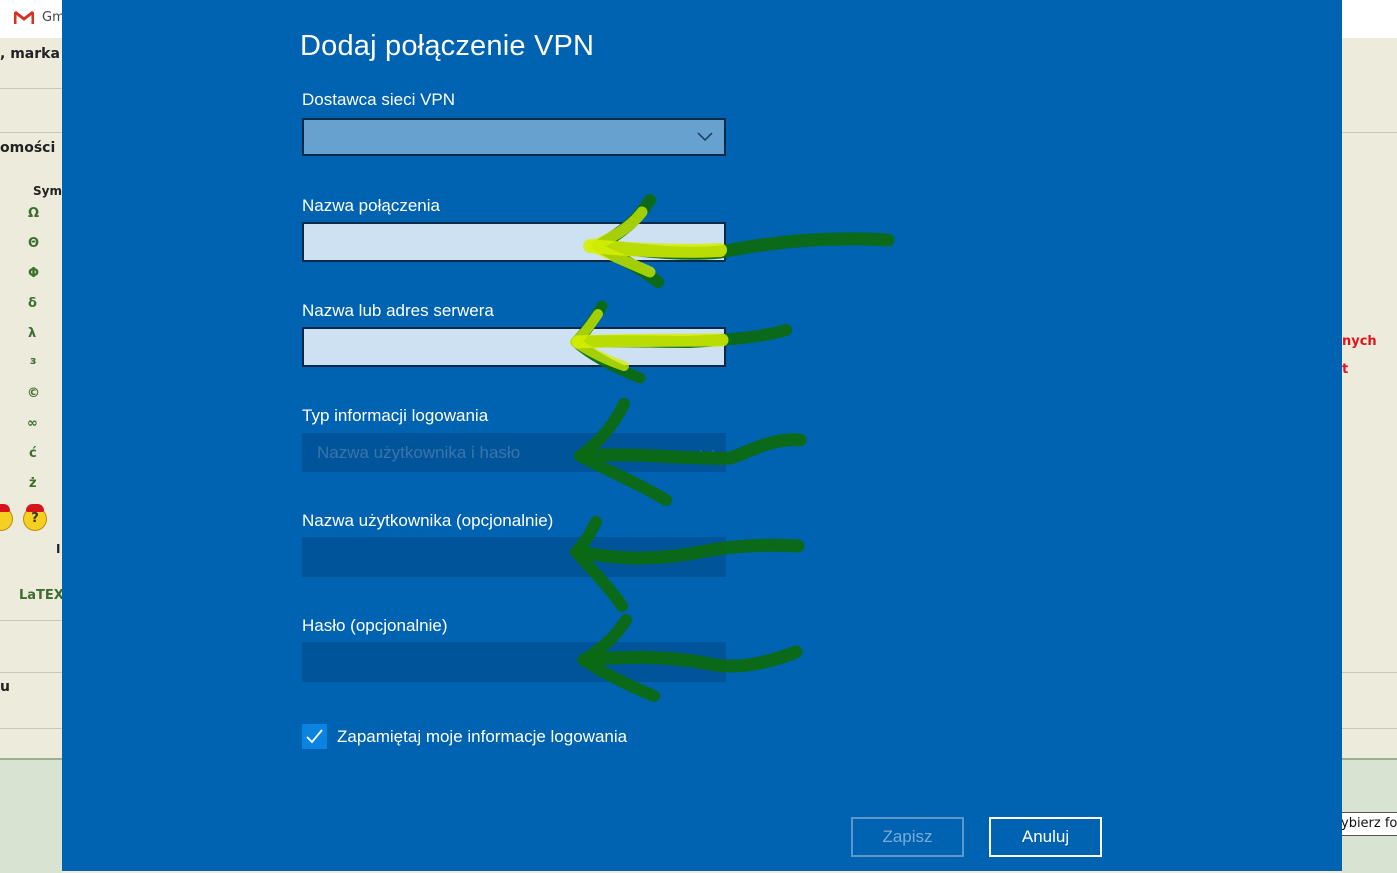 The width and height of the screenshot is (1397, 873). What do you see at coordinates (428, 520) in the screenshot?
I see `username-label: Nazwa użytkownika (opcjonalnie)` at bounding box center [428, 520].